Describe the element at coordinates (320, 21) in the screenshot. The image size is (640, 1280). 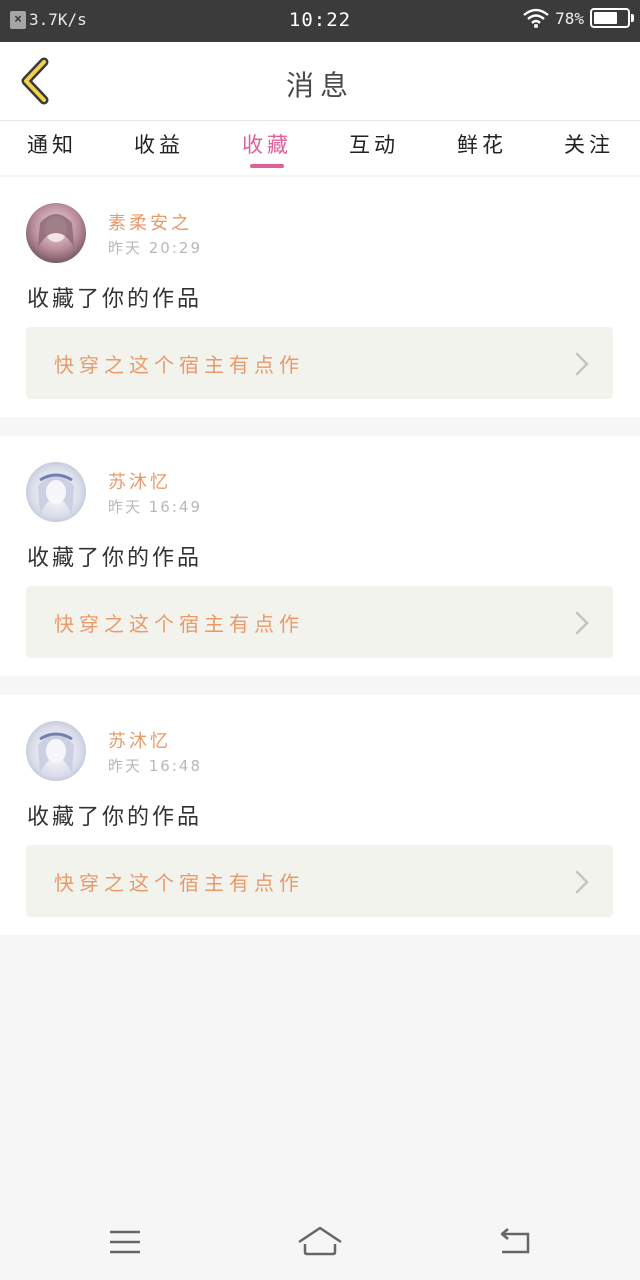
I see `status-bar: × 3.7K/s 10:22 78%` at that location.